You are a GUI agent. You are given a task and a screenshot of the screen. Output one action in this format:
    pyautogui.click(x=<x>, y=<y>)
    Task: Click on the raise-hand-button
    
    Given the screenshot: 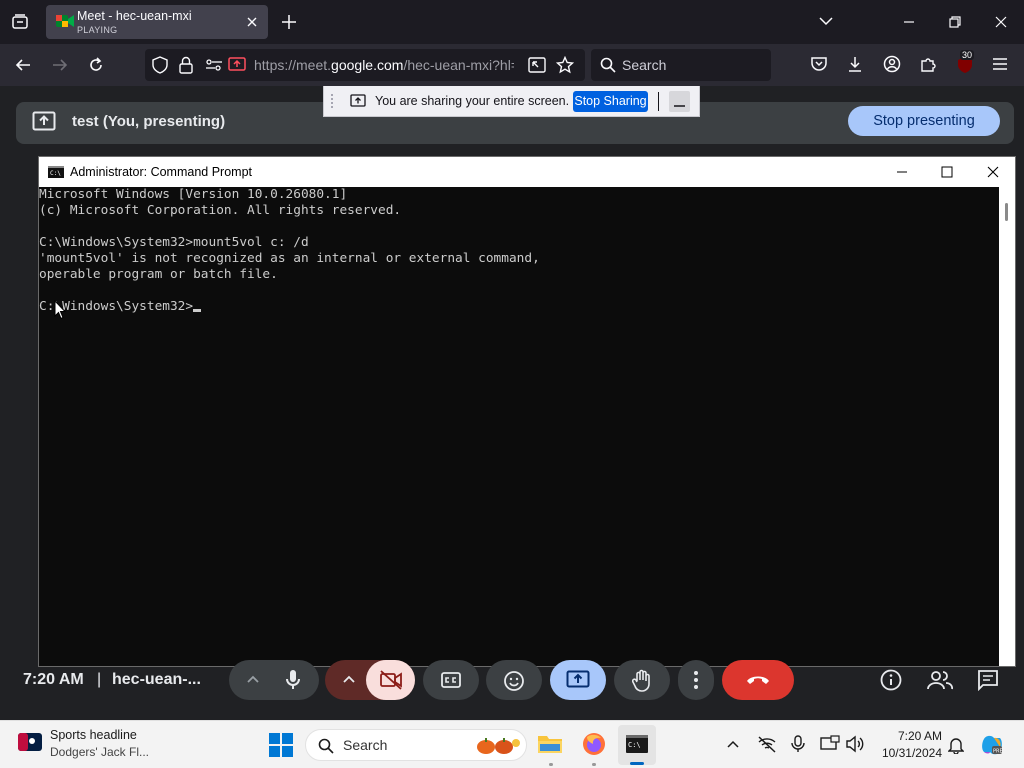 What is the action you would take?
    pyautogui.click(x=642, y=680)
    